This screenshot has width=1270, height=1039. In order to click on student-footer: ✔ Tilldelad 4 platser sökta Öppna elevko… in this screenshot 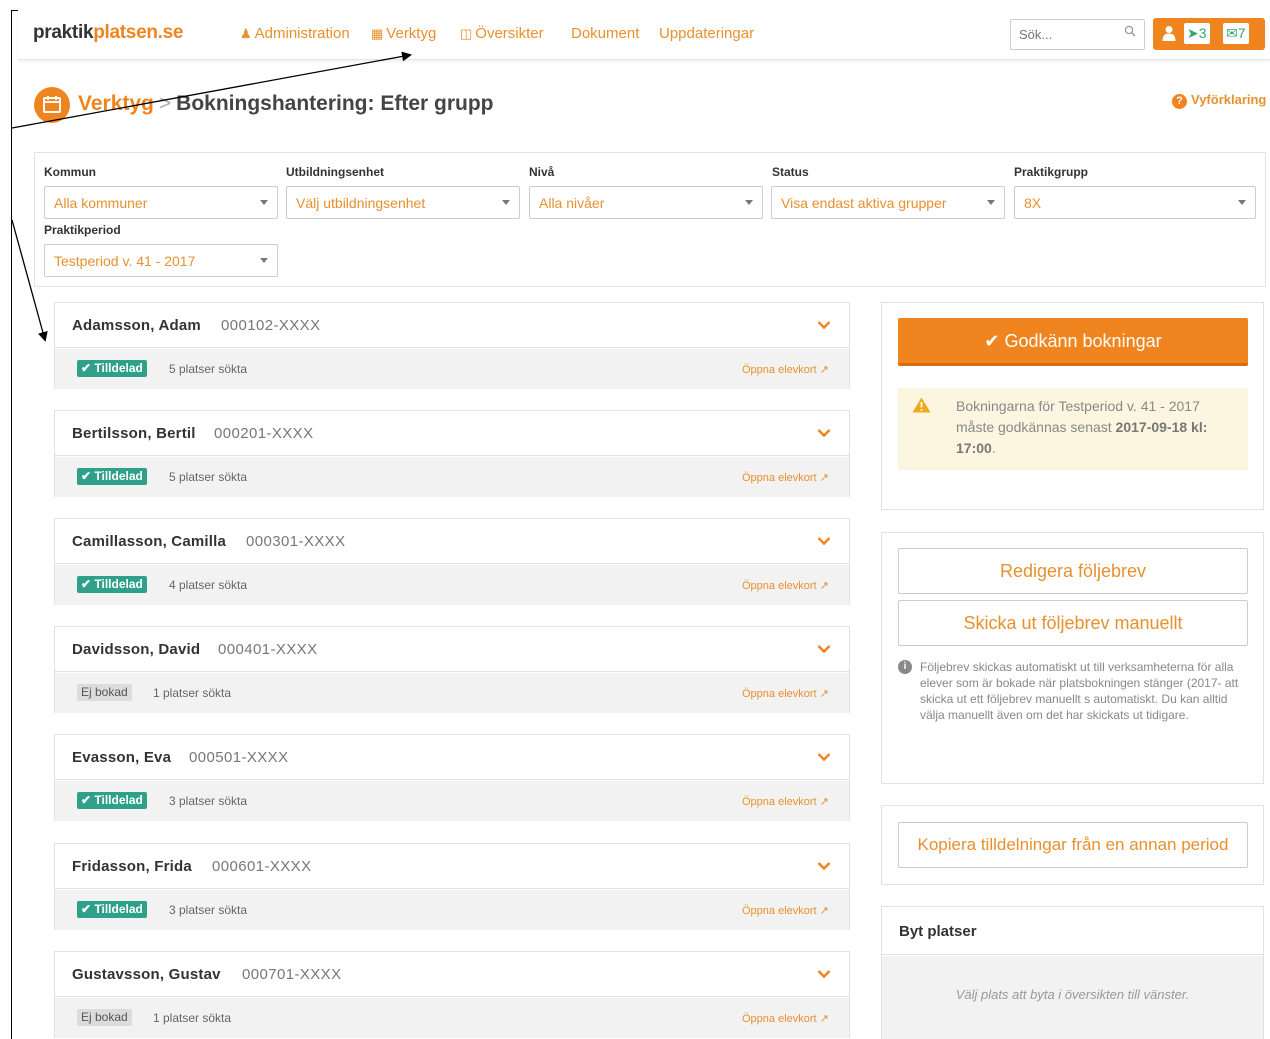, I will do `click(452, 585)`.